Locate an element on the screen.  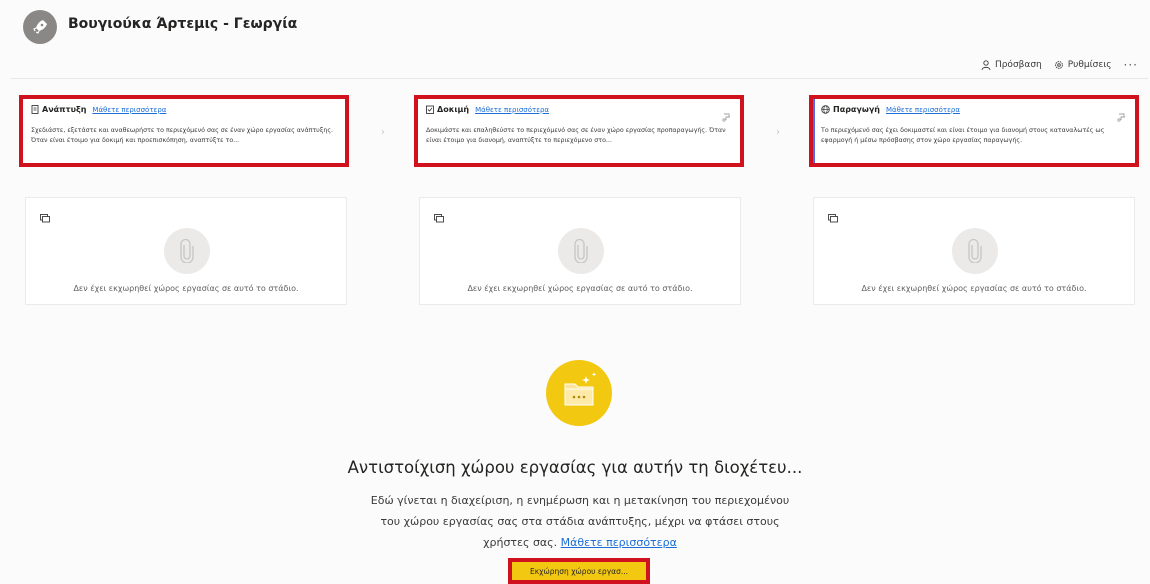
settings-button: Ρυθμίσεις is located at coordinates (1083, 65).